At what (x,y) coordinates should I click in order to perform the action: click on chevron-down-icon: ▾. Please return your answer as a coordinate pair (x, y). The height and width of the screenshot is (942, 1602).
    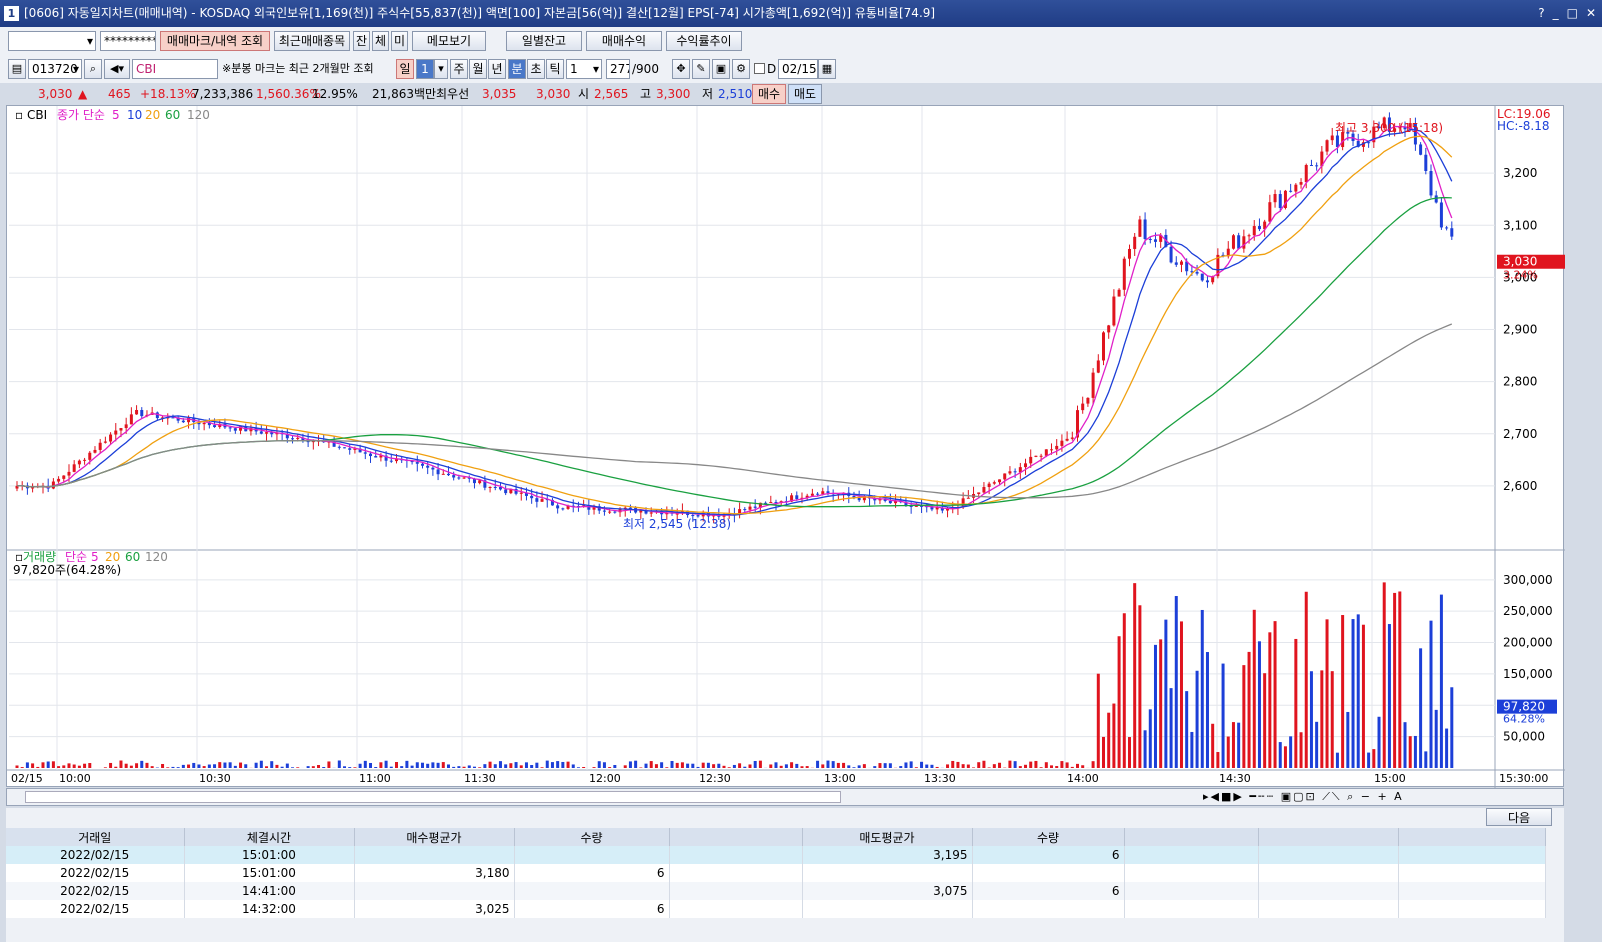
    Looking at the image, I should click on (441, 69).